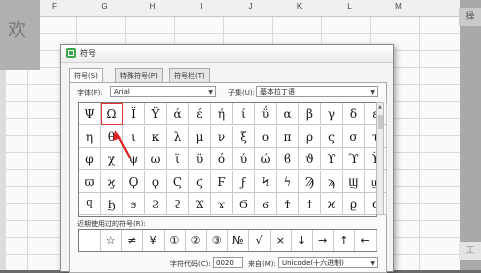 The image size is (481, 273). I want to click on symbol-cell: ϟ, so click(288, 181).